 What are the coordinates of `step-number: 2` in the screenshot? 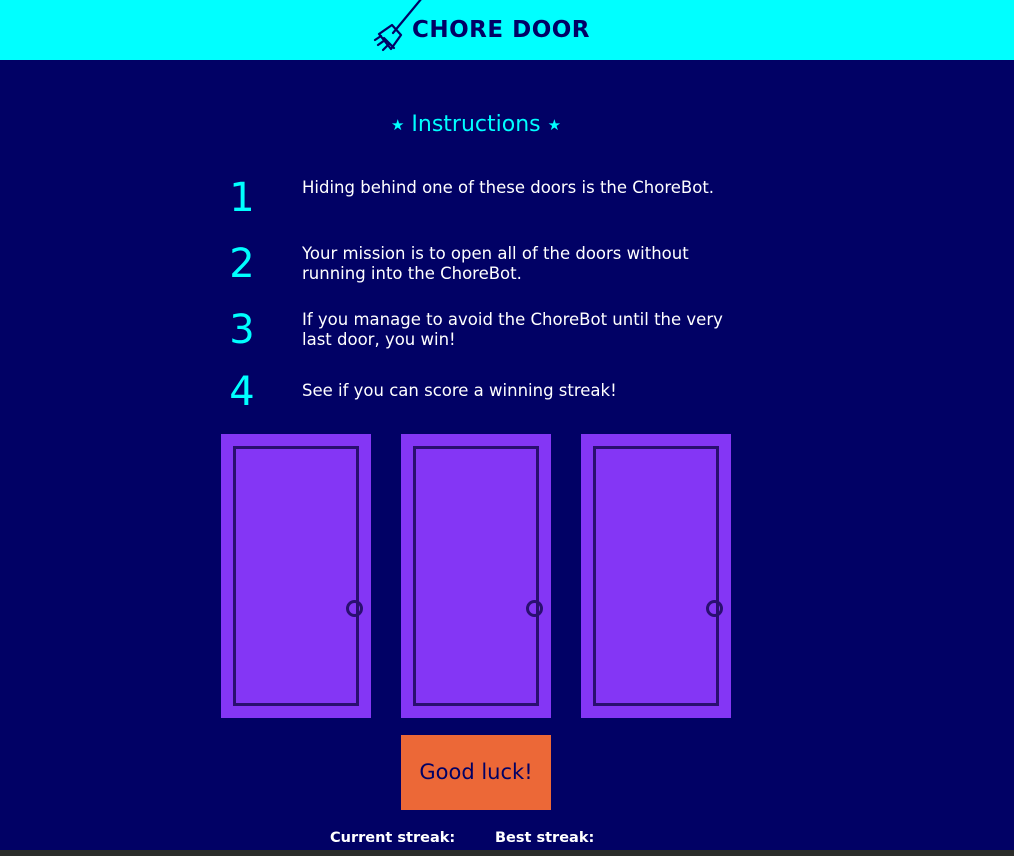 It's located at (242, 264).